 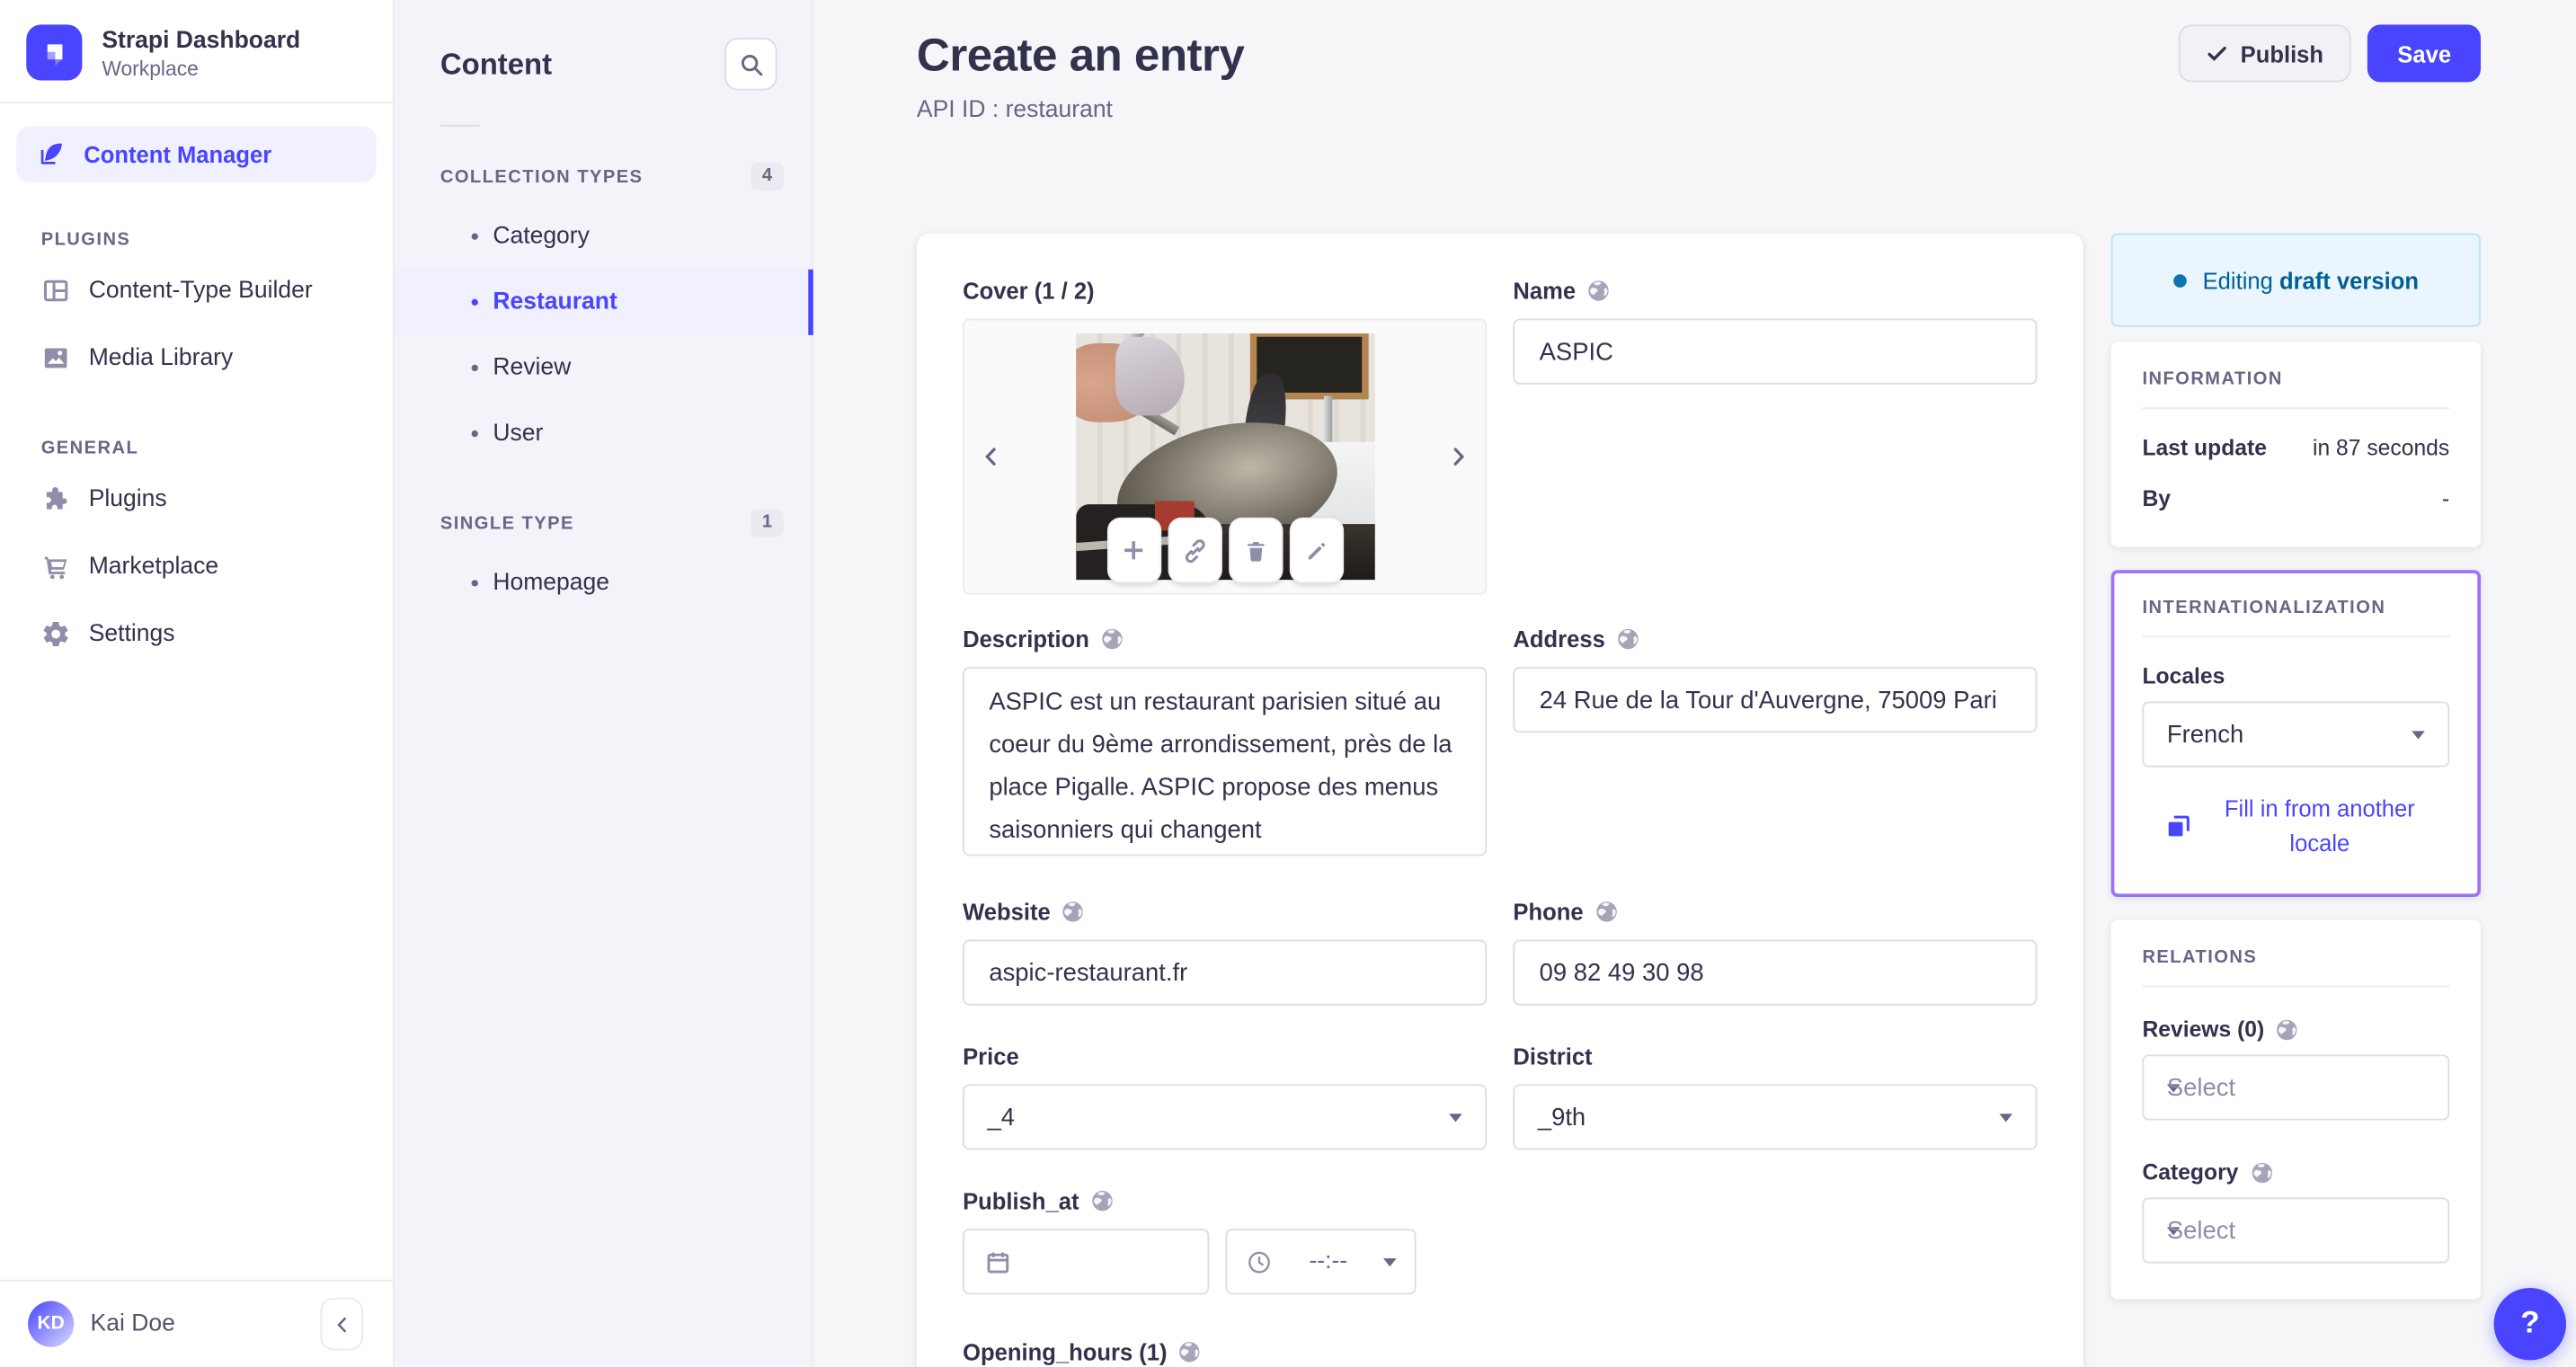 What do you see at coordinates (2295, 1172) in the screenshot?
I see `category-label: Category` at bounding box center [2295, 1172].